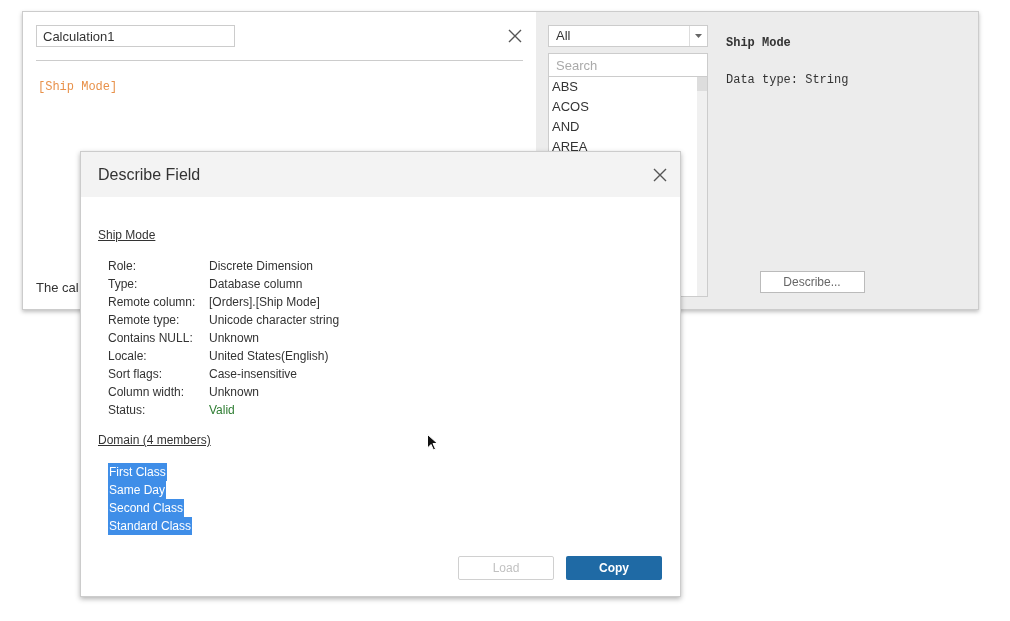  I want to click on domain-member: Same Day, so click(137, 490).